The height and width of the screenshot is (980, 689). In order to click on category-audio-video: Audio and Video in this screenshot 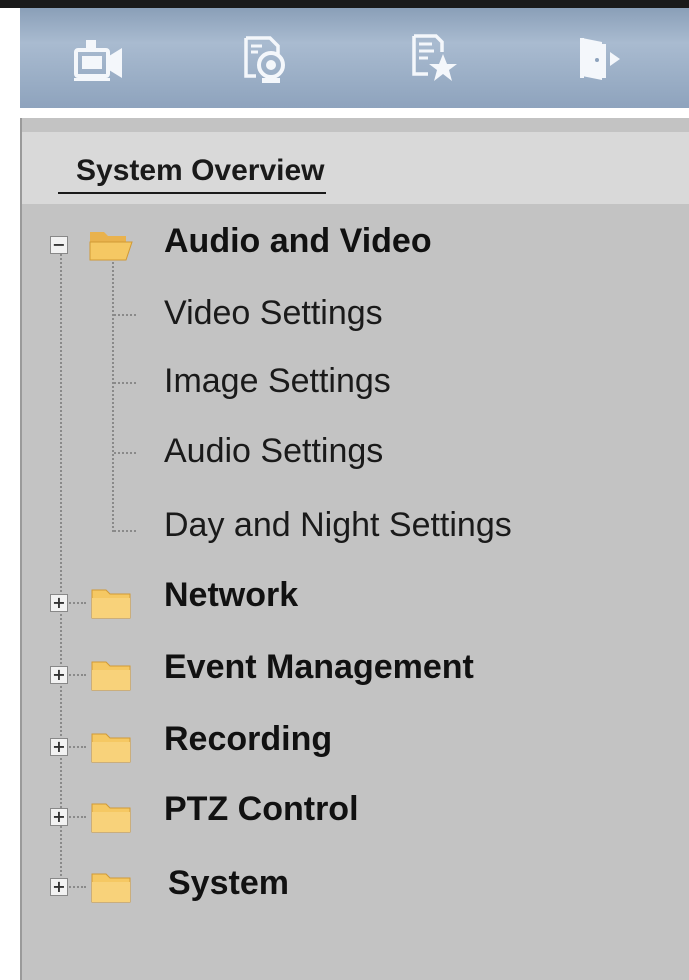, I will do `click(298, 241)`.